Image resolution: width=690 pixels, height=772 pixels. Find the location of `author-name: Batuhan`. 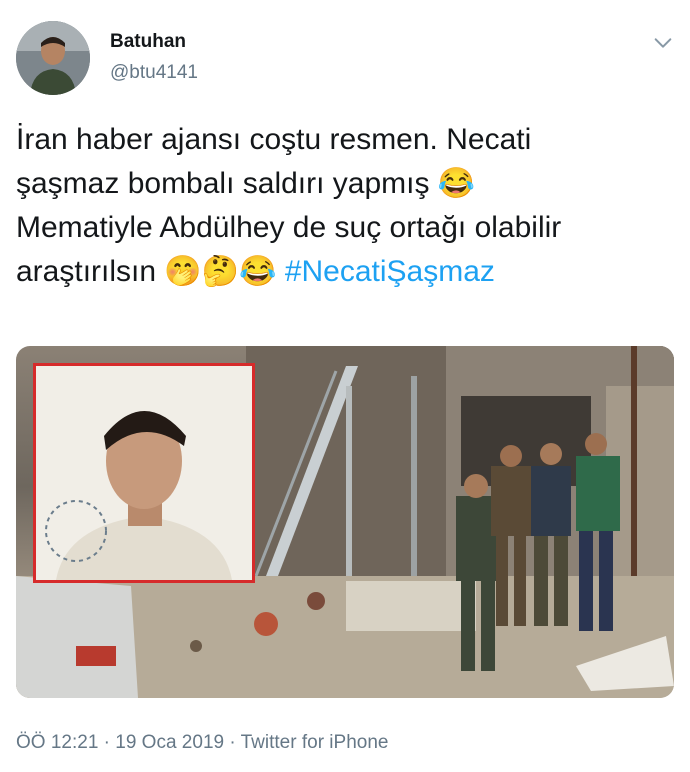

author-name: Batuhan is located at coordinates (148, 42).